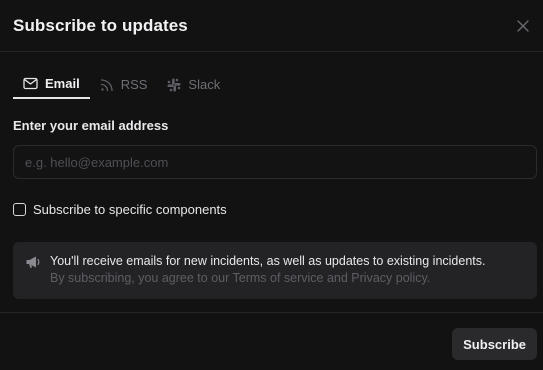 Image resolution: width=543 pixels, height=370 pixels. I want to click on components-checkbox, so click(19, 209).